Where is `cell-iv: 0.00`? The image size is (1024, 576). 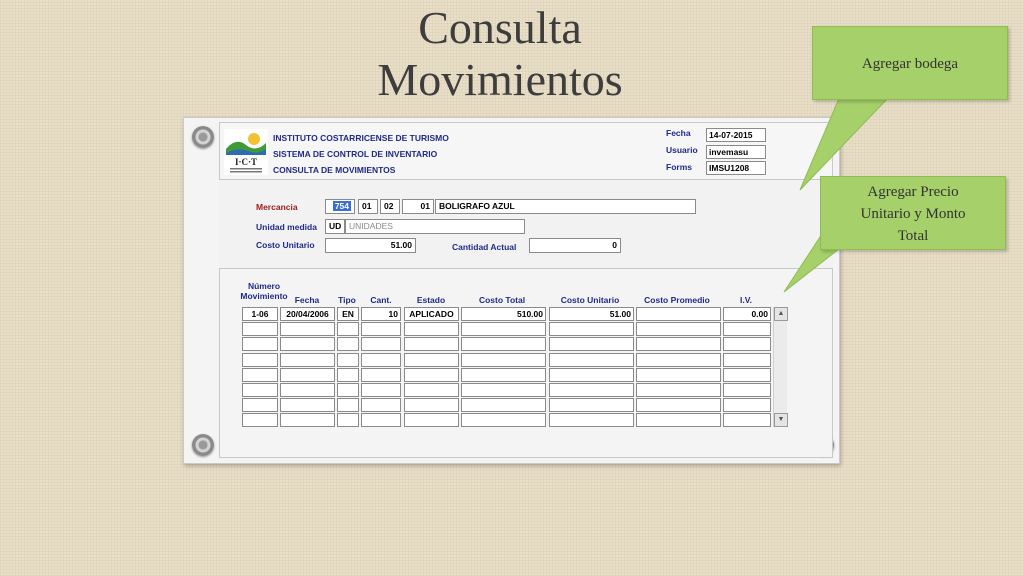
cell-iv: 0.00 is located at coordinates (747, 314).